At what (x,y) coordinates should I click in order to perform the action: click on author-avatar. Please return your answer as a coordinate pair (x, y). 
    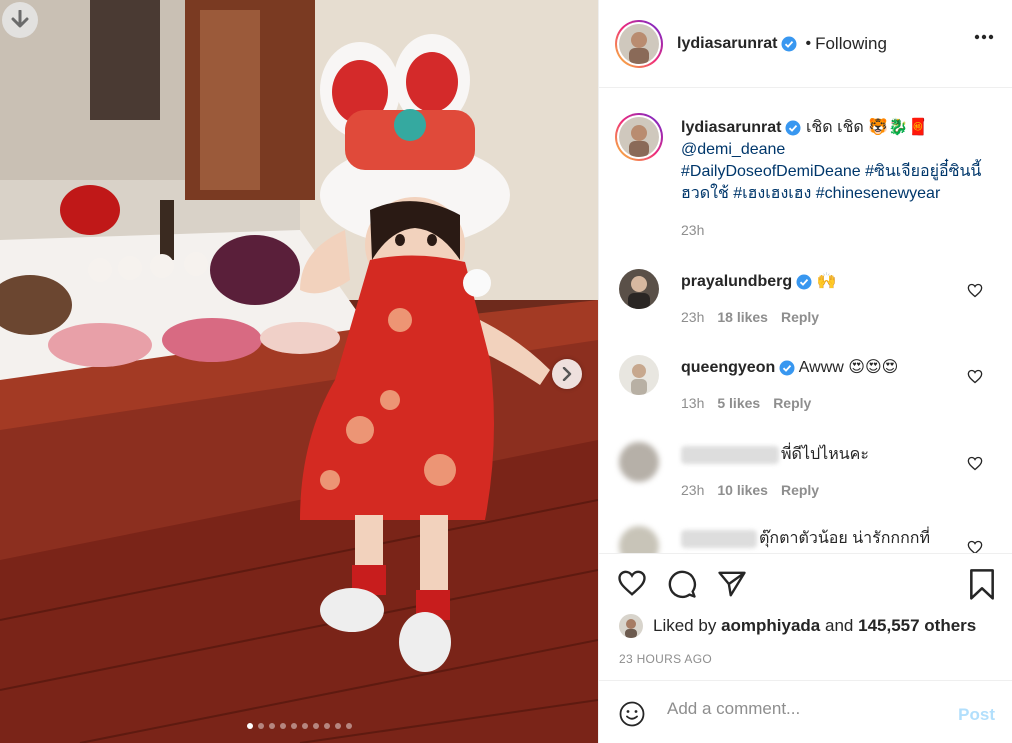
    Looking at the image, I should click on (639, 43).